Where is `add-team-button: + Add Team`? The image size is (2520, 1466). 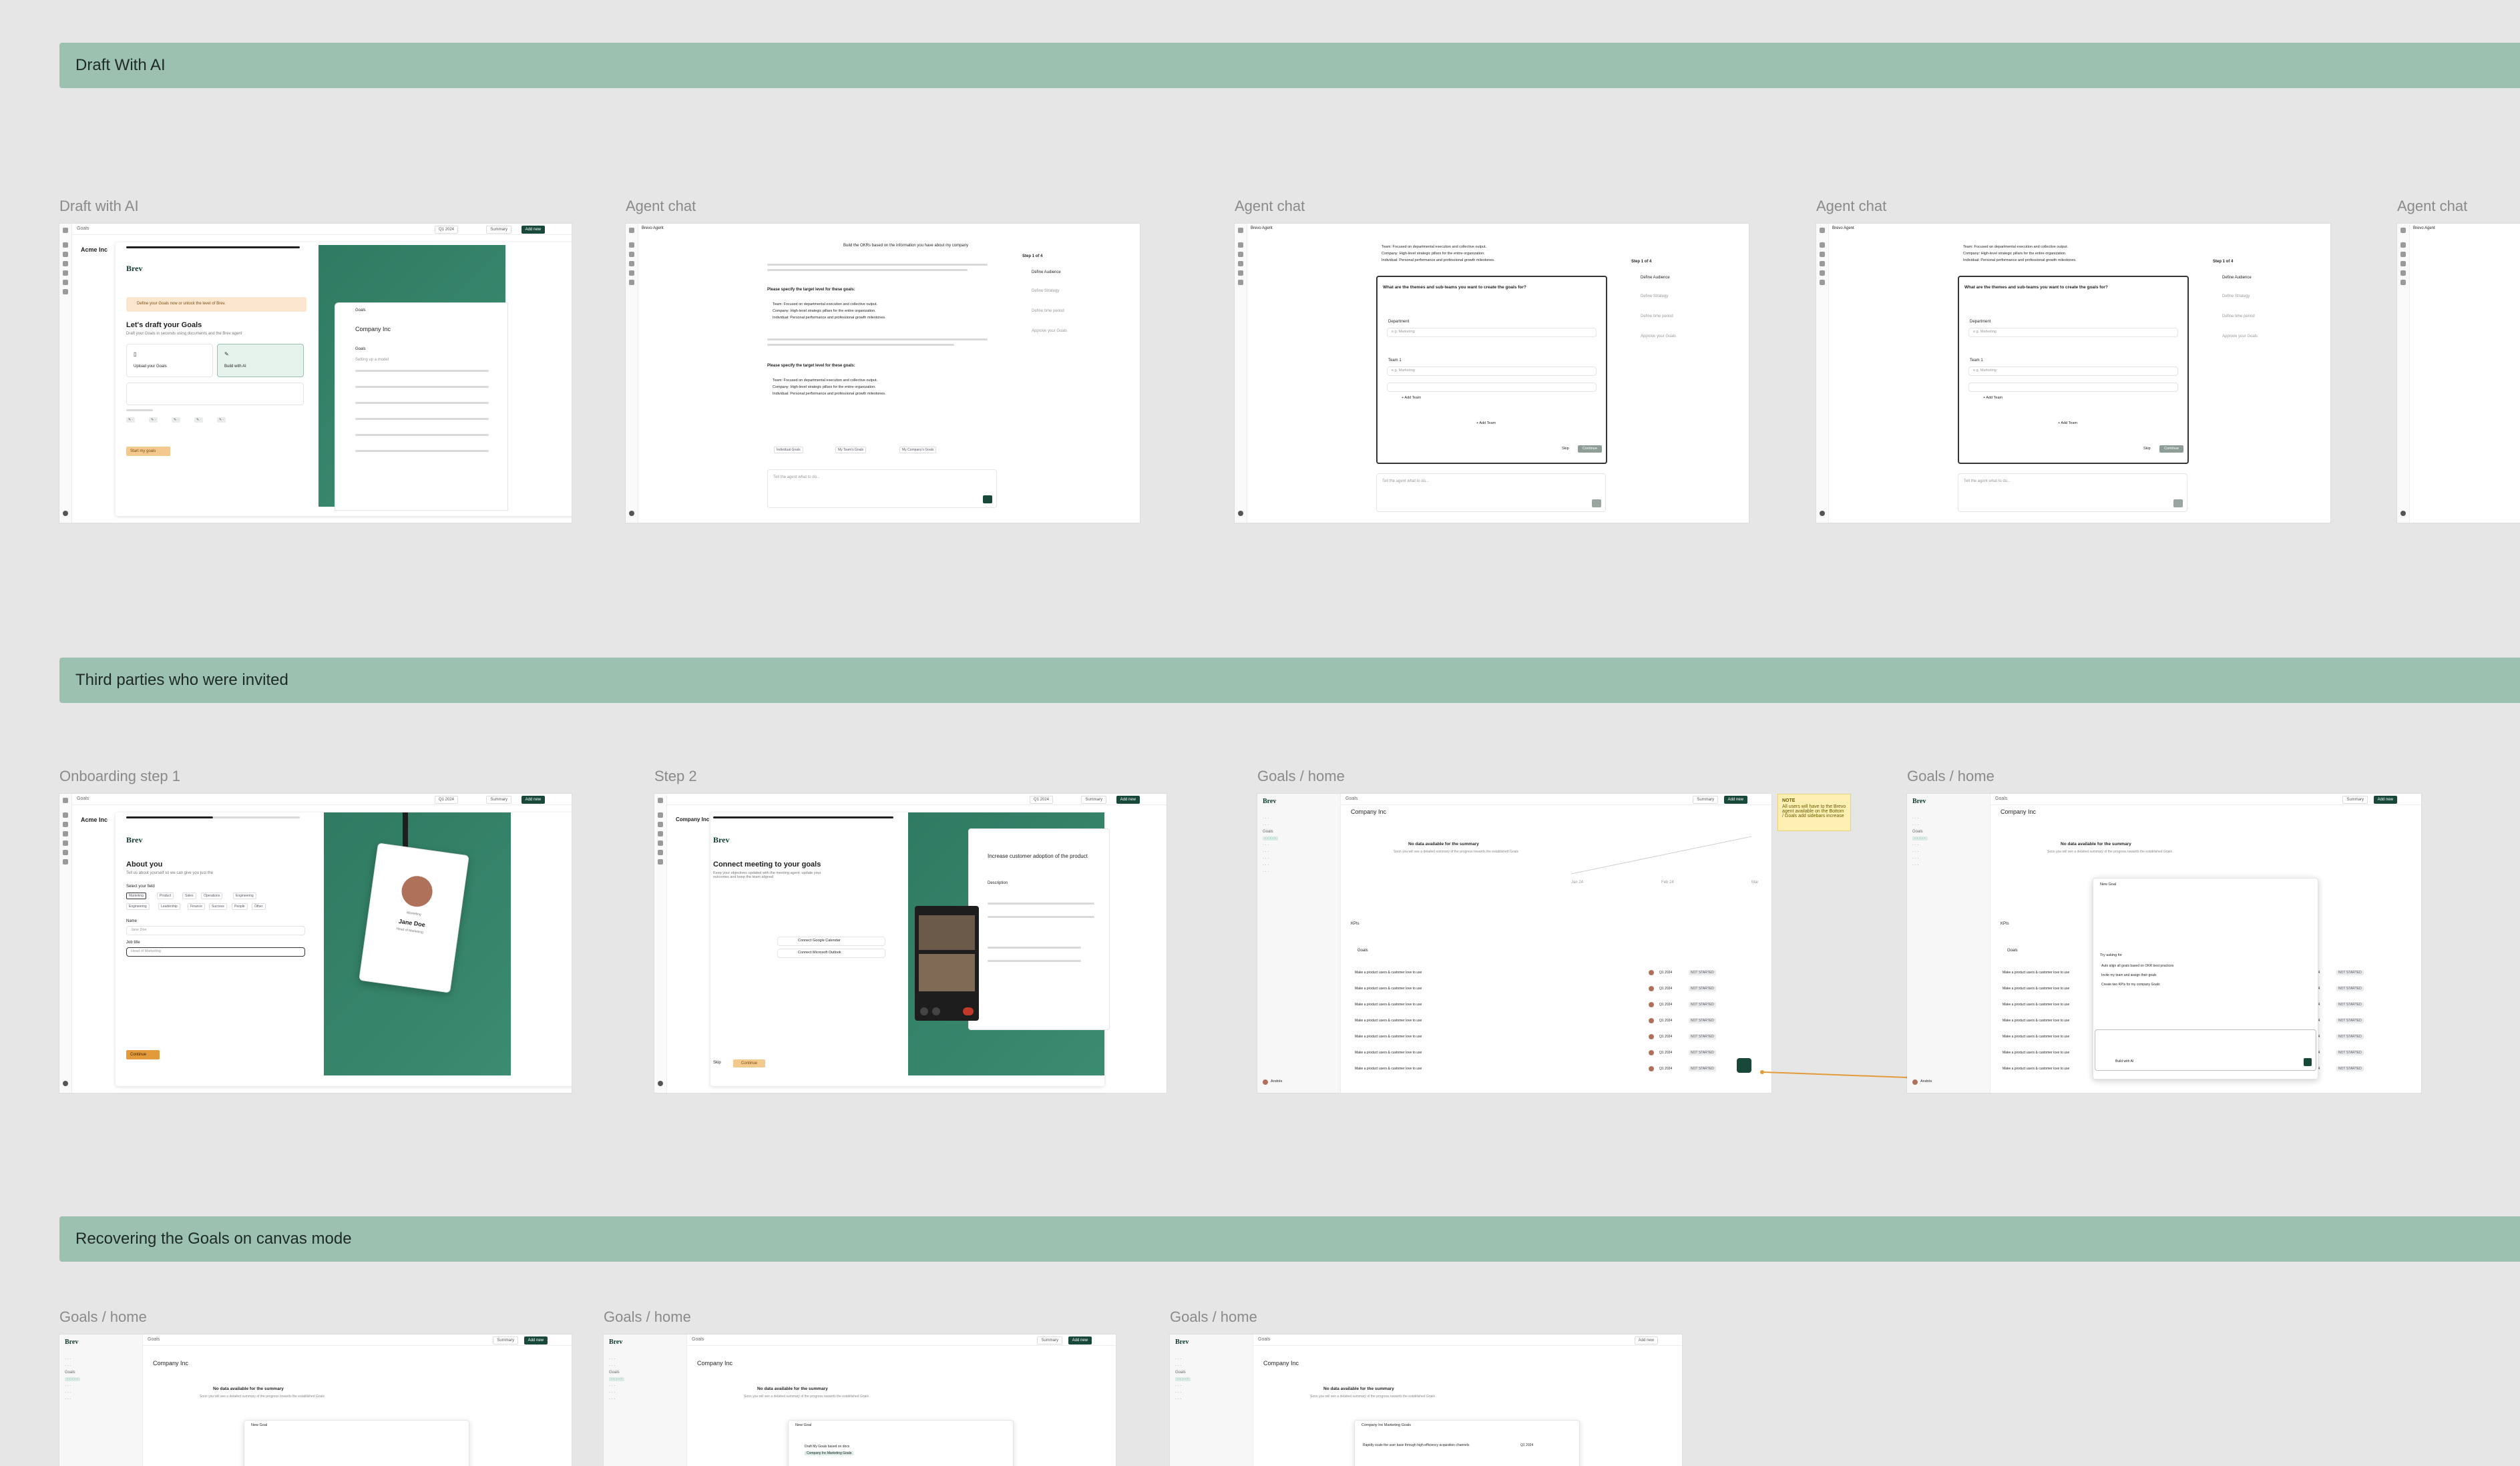
add-team-button: + Add Team is located at coordinates (2067, 423).